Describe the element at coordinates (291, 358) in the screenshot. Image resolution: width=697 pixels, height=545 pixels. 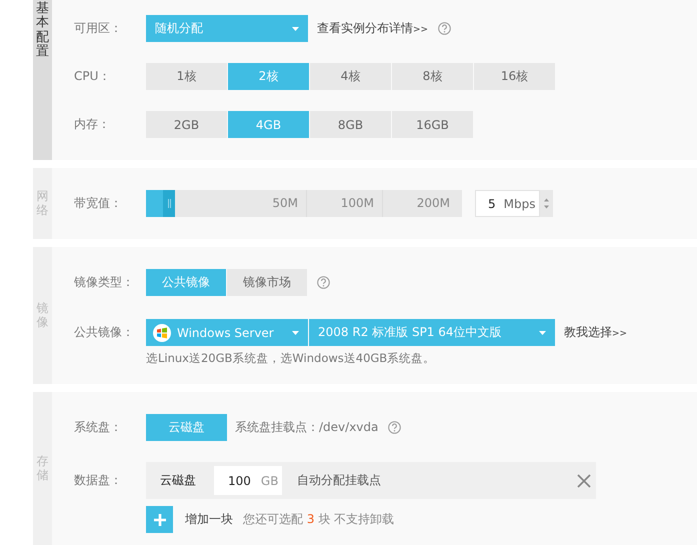
I see `image-hint: 选Linux送20GB系统盘，选Windows送40GB系统盘。` at that location.